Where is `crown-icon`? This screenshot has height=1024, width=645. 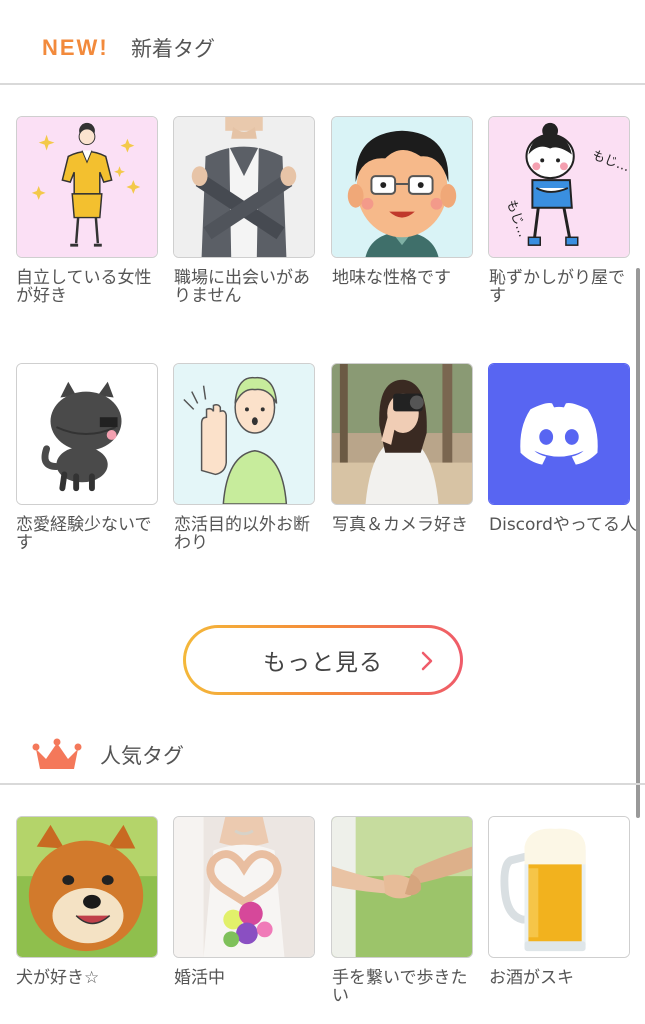
crown-icon is located at coordinates (57, 753).